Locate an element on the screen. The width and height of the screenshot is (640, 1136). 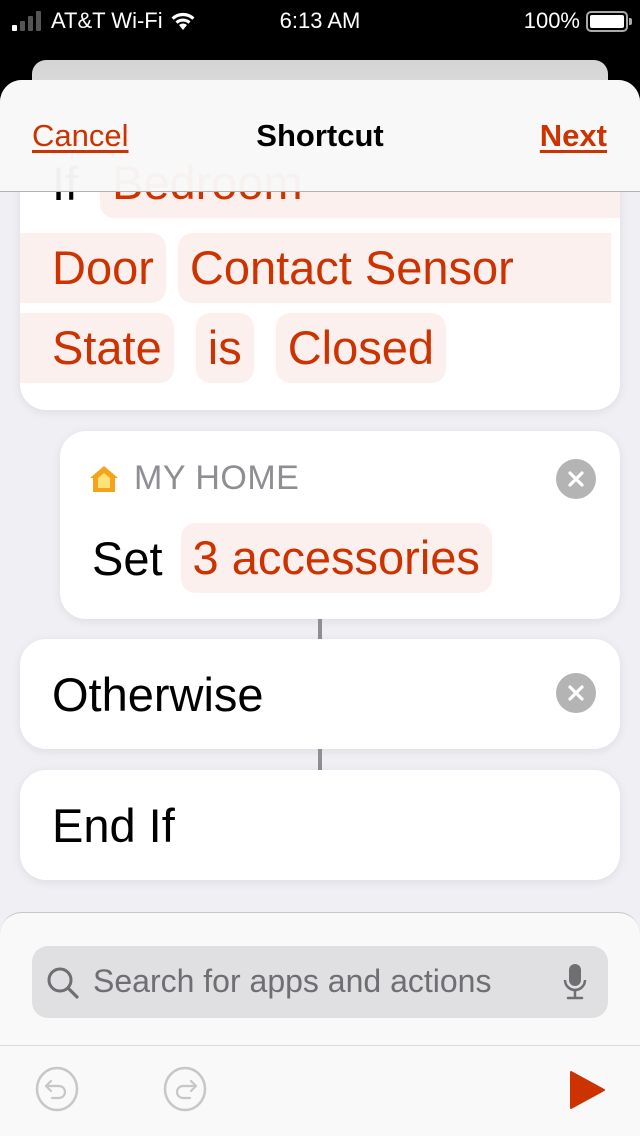
editor-toolbar is located at coordinates (320, 1090).